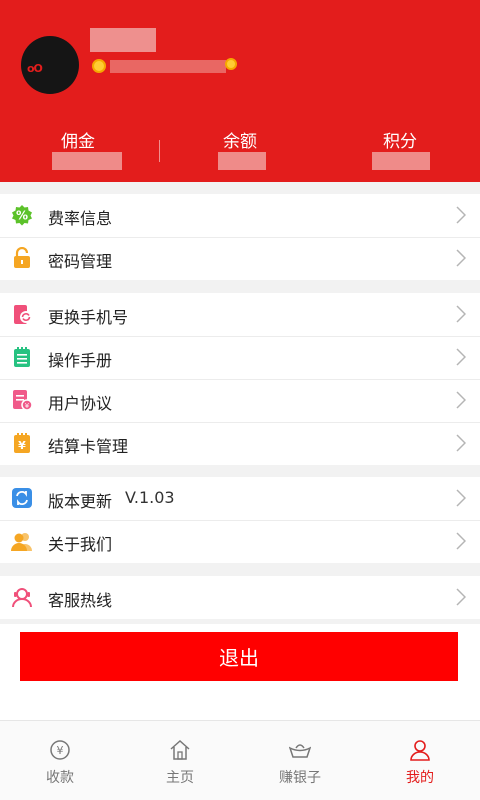 The image size is (480, 800). What do you see at coordinates (239, 656) in the screenshot?
I see `logout-button: 退出` at bounding box center [239, 656].